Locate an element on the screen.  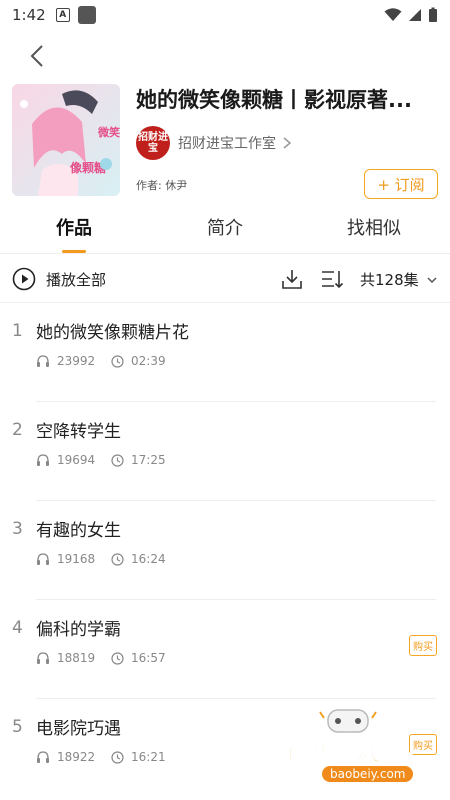
chevron-down-icon is located at coordinates (432, 279).